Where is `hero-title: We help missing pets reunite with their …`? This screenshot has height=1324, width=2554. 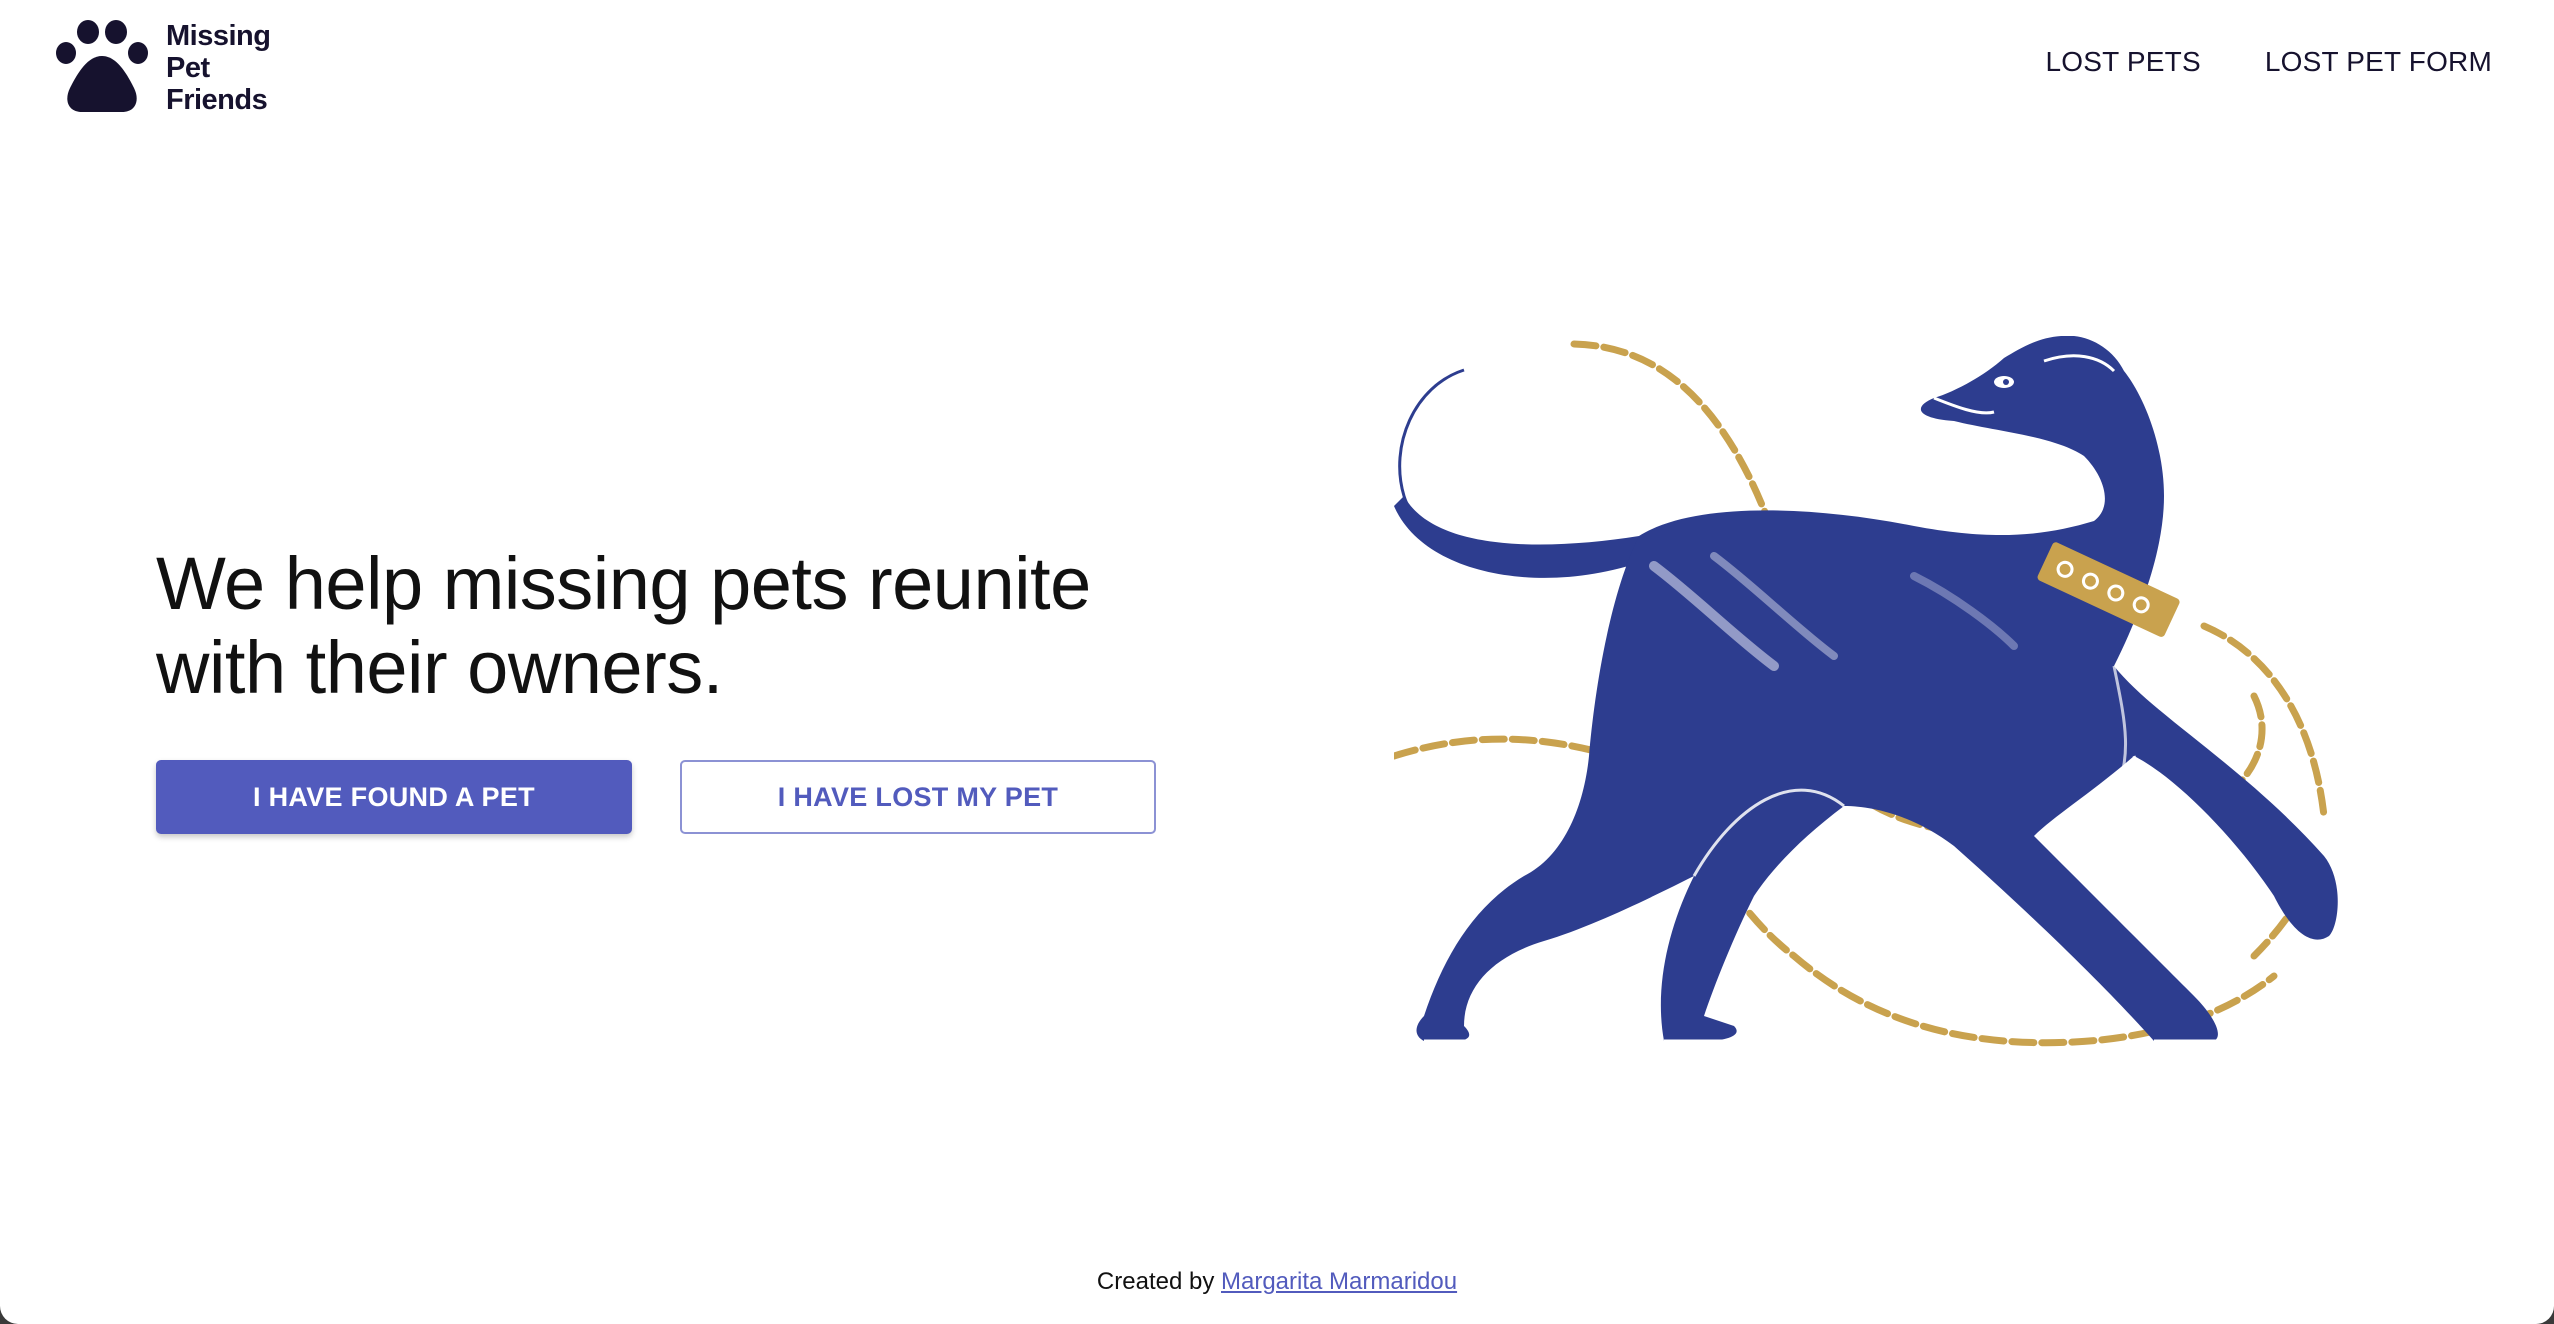
hero-title: We help missing pets reunite with their … is located at coordinates (623, 625).